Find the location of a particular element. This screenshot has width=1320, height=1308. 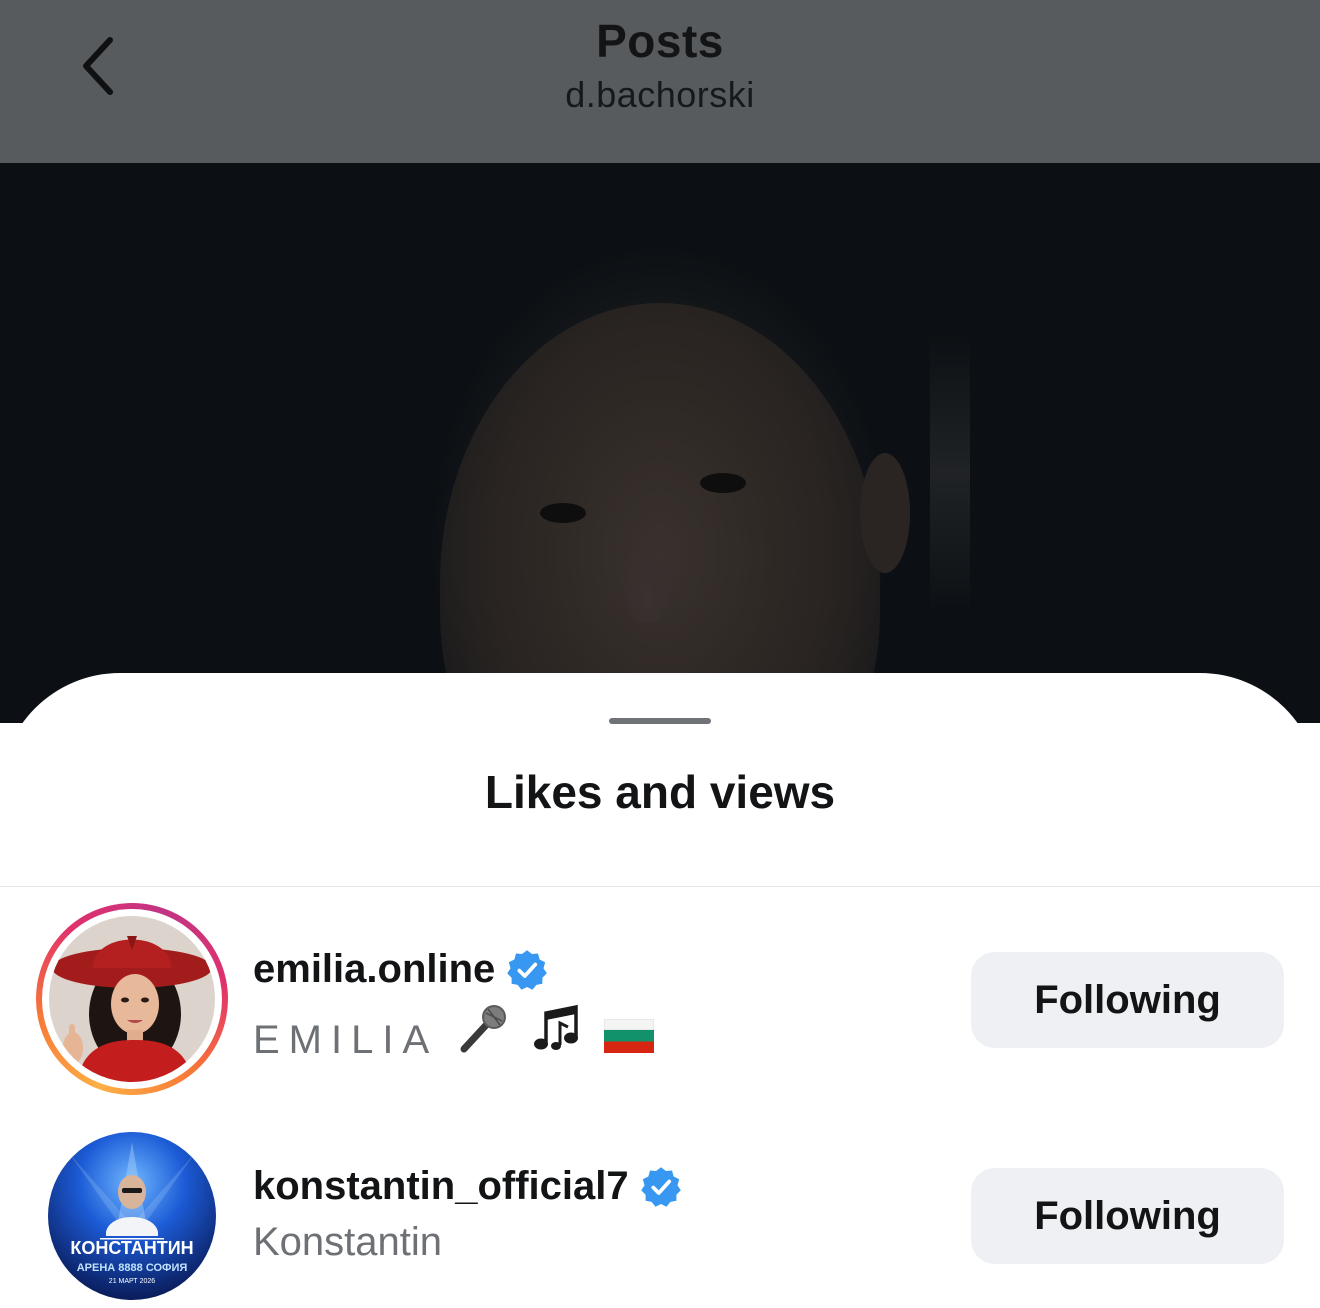

music-notes-icon is located at coordinates (558, 1028).